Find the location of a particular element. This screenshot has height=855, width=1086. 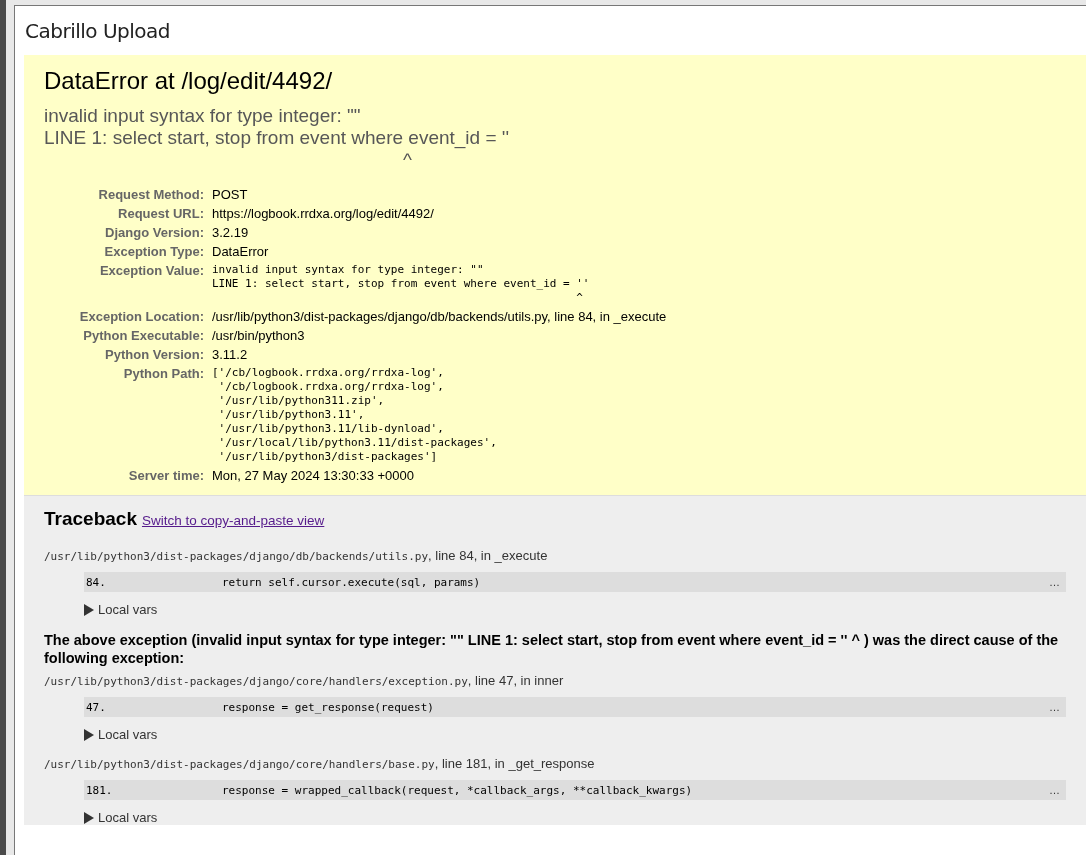

meta-label: Python Path: is located at coordinates (163, 374).